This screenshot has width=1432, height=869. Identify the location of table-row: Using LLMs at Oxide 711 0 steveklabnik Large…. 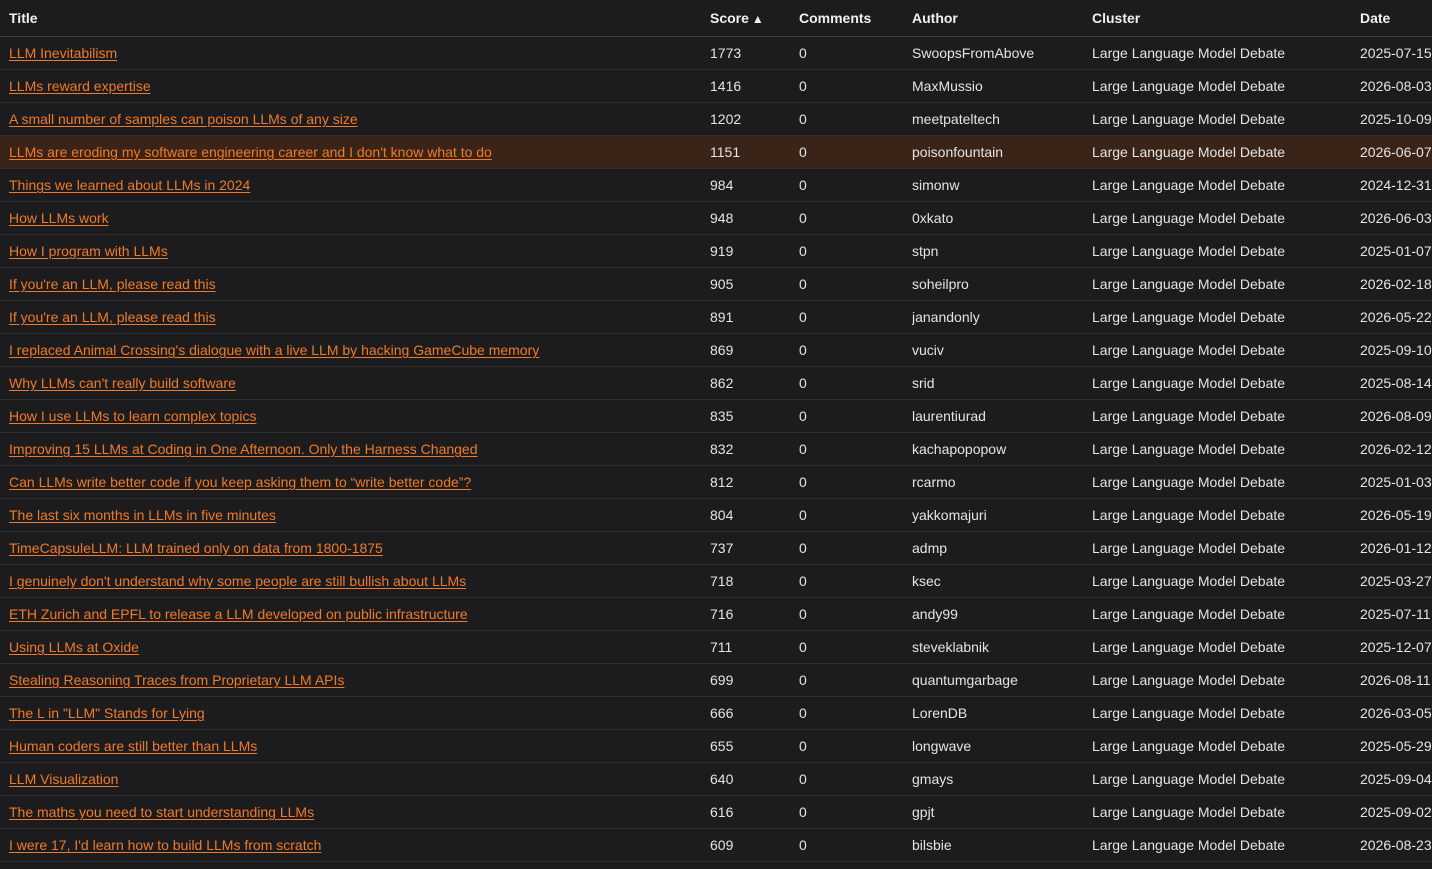
(716, 647).